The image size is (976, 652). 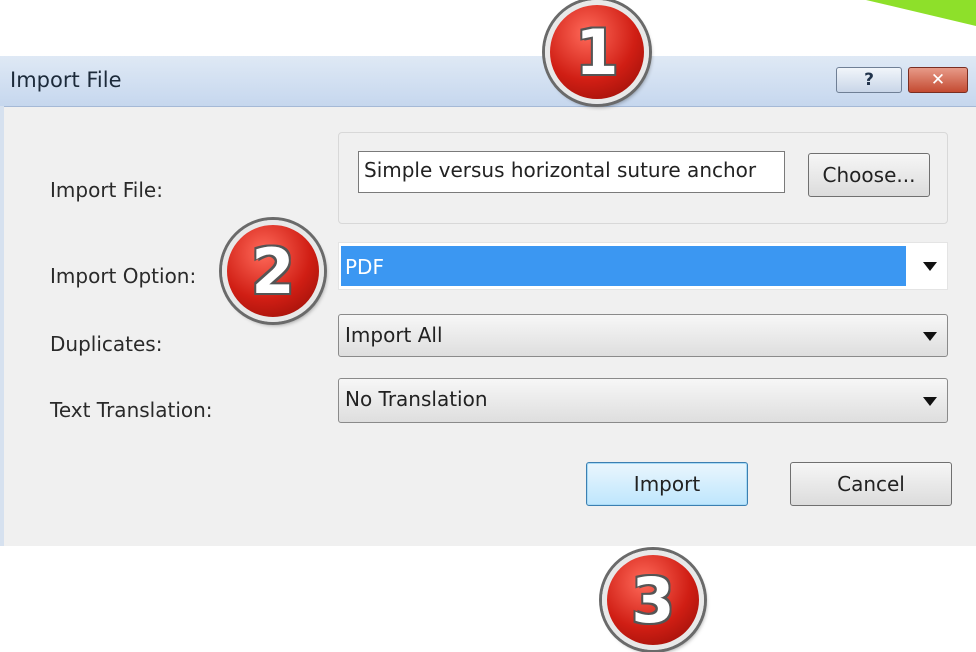 What do you see at coordinates (106, 190) in the screenshot?
I see `import-file-label: Import File:` at bounding box center [106, 190].